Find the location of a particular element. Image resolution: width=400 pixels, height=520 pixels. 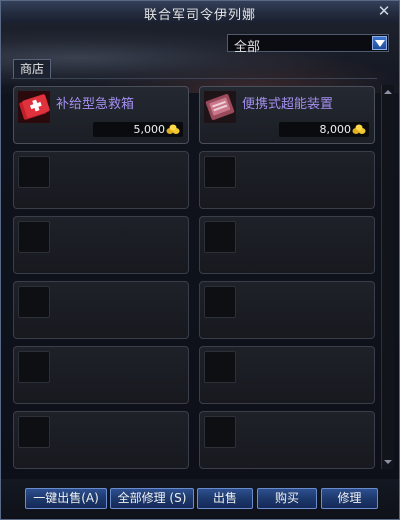

title-bar: 联合军司令伊列娜 ✕ is located at coordinates (200, 12).